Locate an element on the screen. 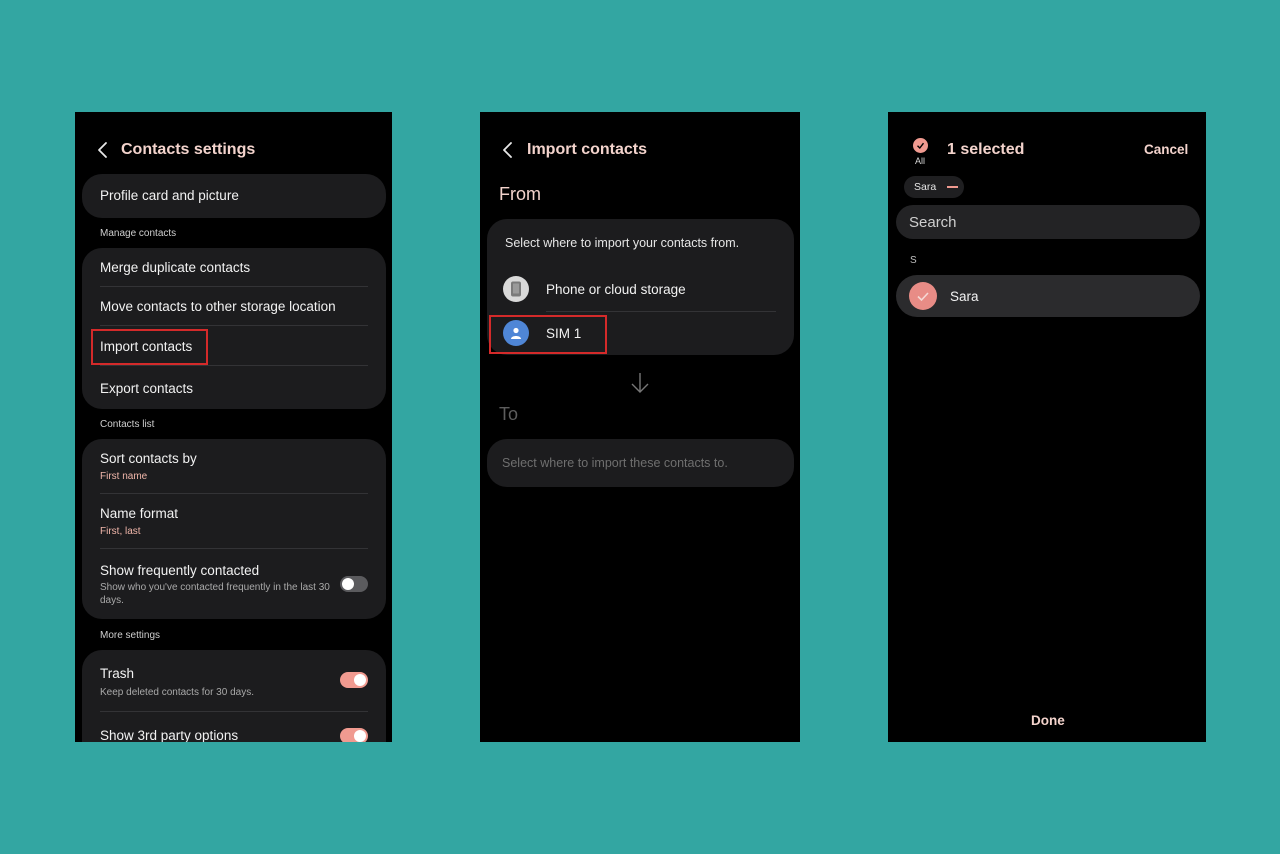  frequently-contacted-title: Show frequently contacted is located at coordinates (234, 570).